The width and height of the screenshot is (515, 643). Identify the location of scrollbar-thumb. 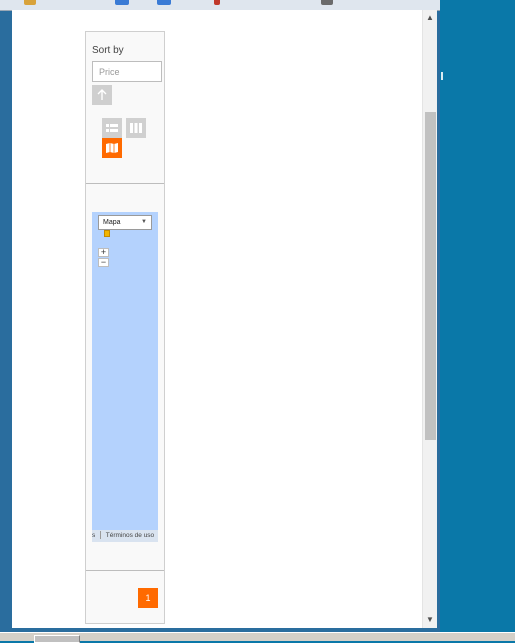
(430, 276).